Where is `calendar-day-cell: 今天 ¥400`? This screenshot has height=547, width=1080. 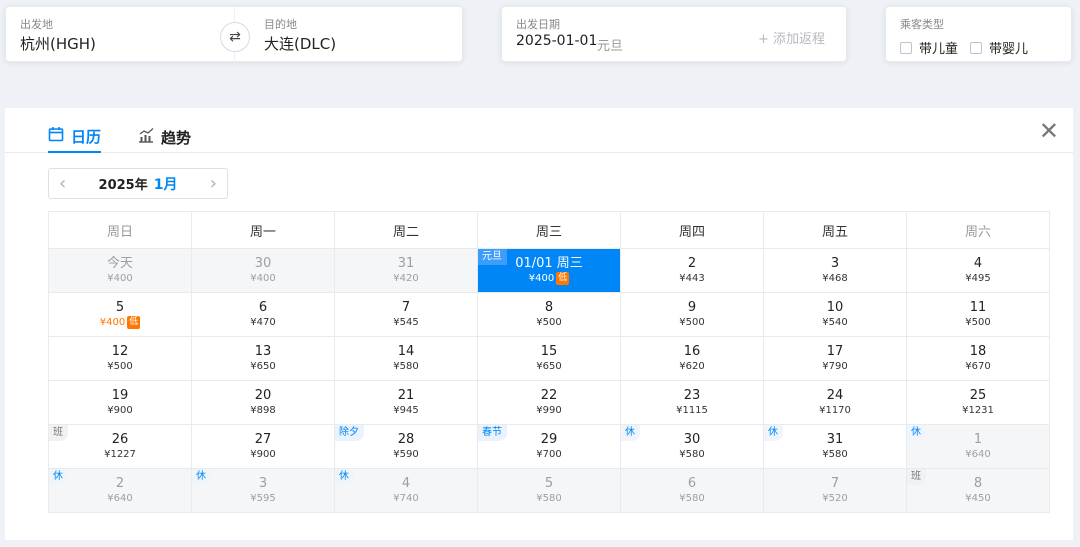
calendar-day-cell: 今天 ¥400 is located at coordinates (120, 270).